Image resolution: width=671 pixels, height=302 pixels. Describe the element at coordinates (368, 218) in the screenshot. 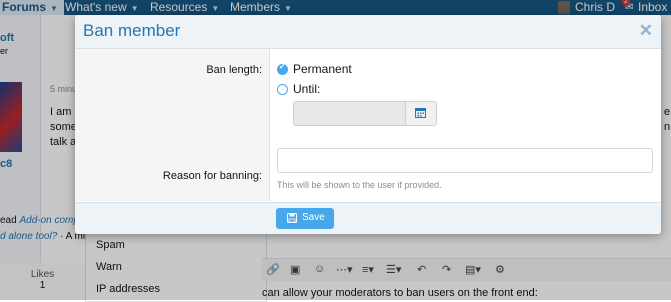

I see `dialog-footer: Save` at that location.